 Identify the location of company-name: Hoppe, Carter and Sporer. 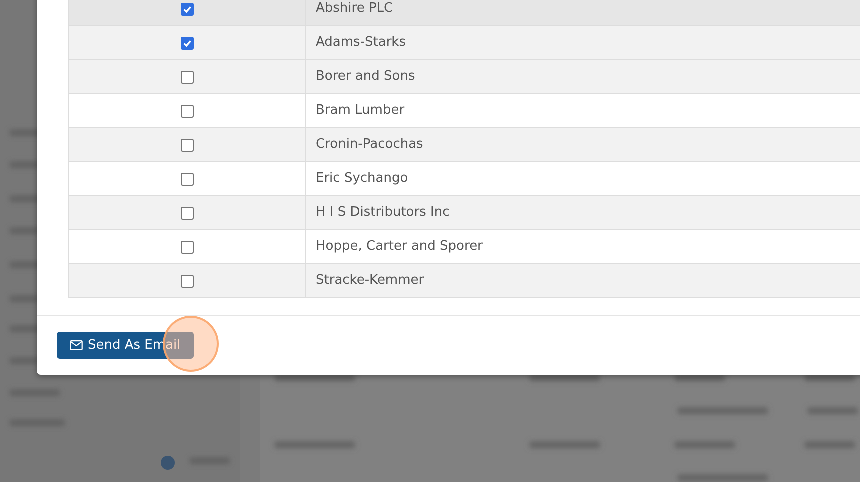
(399, 246).